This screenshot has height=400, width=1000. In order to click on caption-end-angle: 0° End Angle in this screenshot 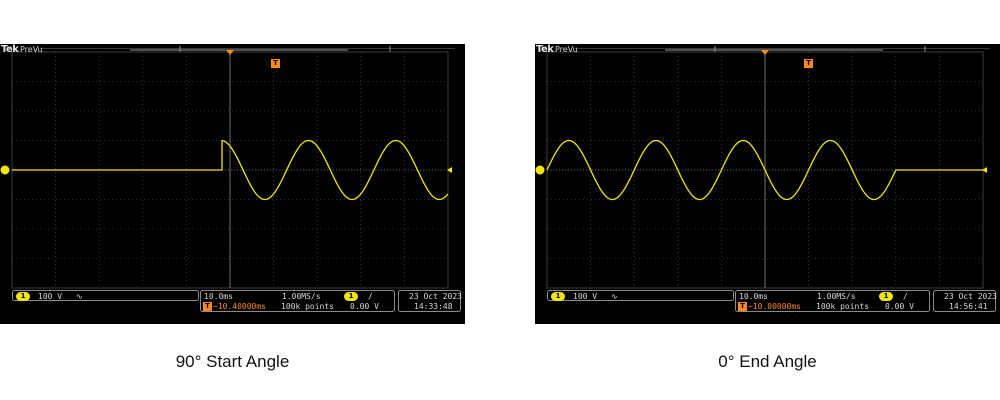, I will do `click(767, 361)`.